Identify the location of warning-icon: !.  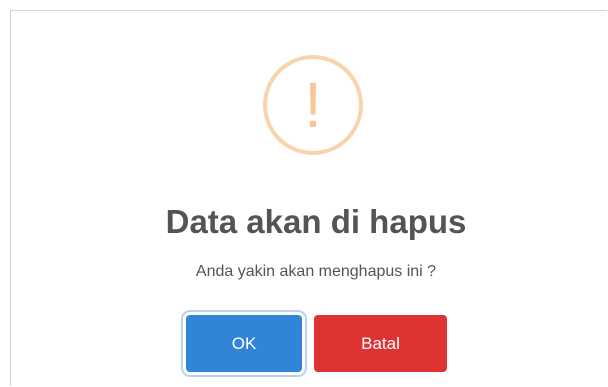
(313, 105).